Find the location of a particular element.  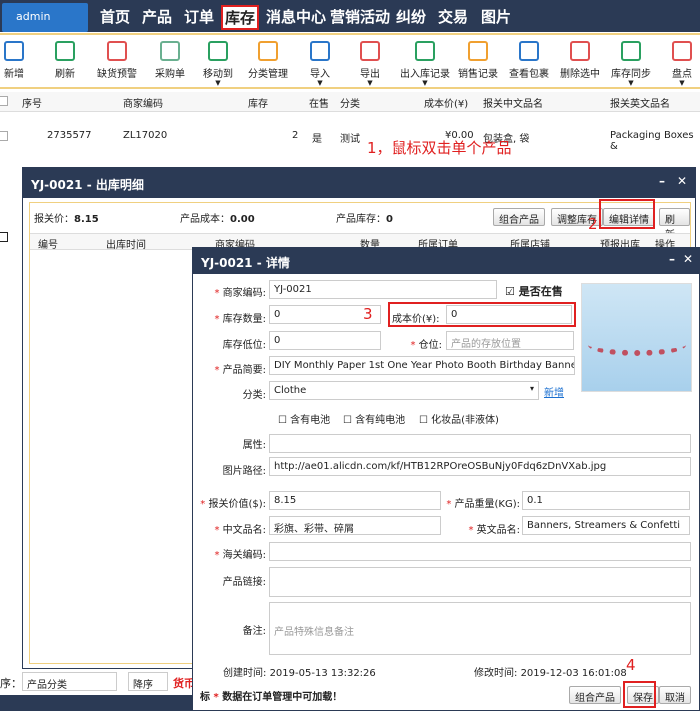

location-label: * 仓位: is located at coordinates (426, 345).